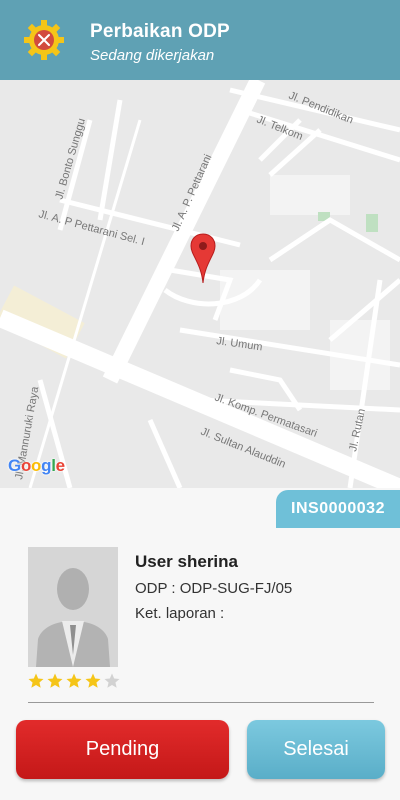 The height and width of the screenshot is (800, 400). What do you see at coordinates (73, 607) in the screenshot?
I see `user-avatar` at bounding box center [73, 607].